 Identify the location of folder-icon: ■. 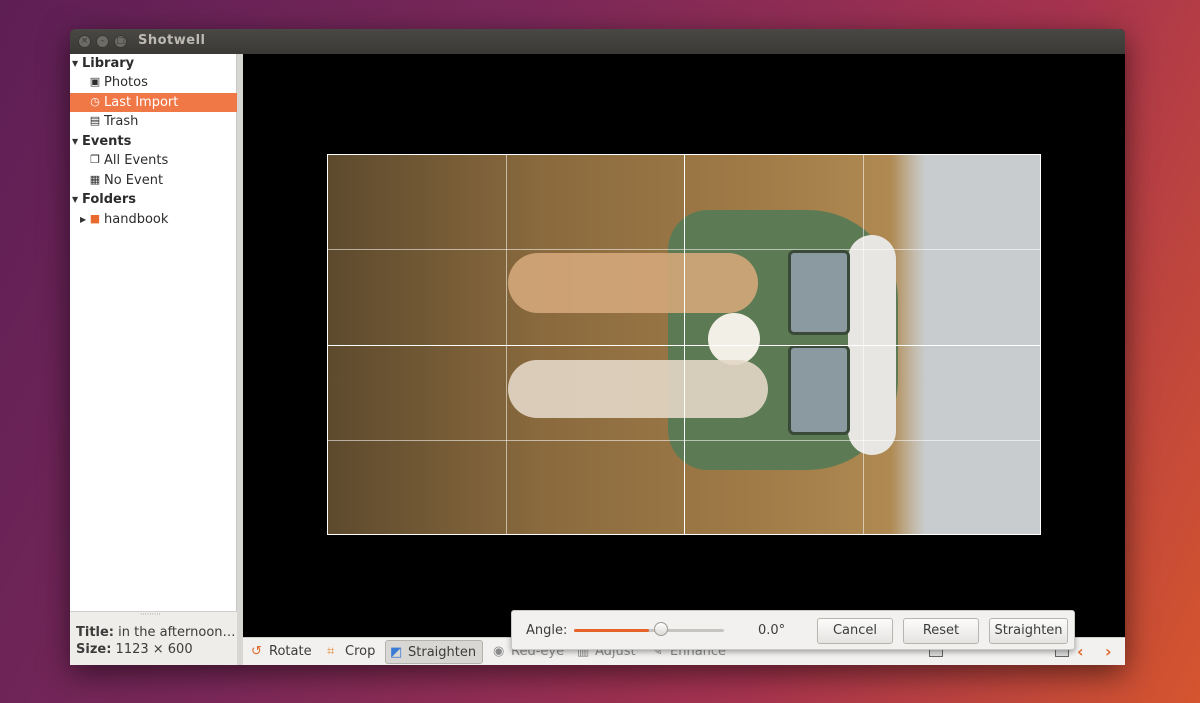
(95, 218).